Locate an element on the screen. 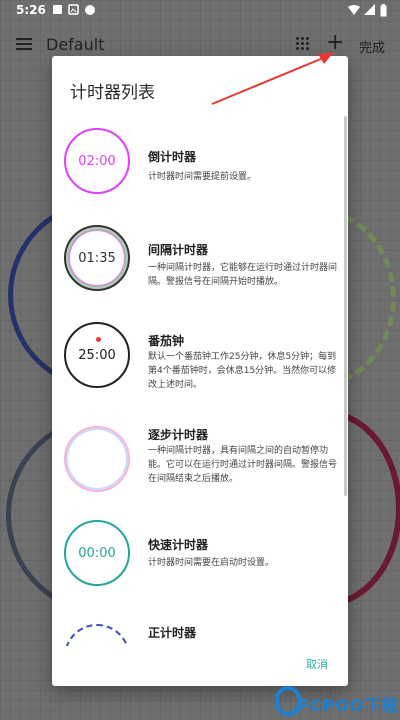  dial-time: 02:00 is located at coordinates (97, 161).